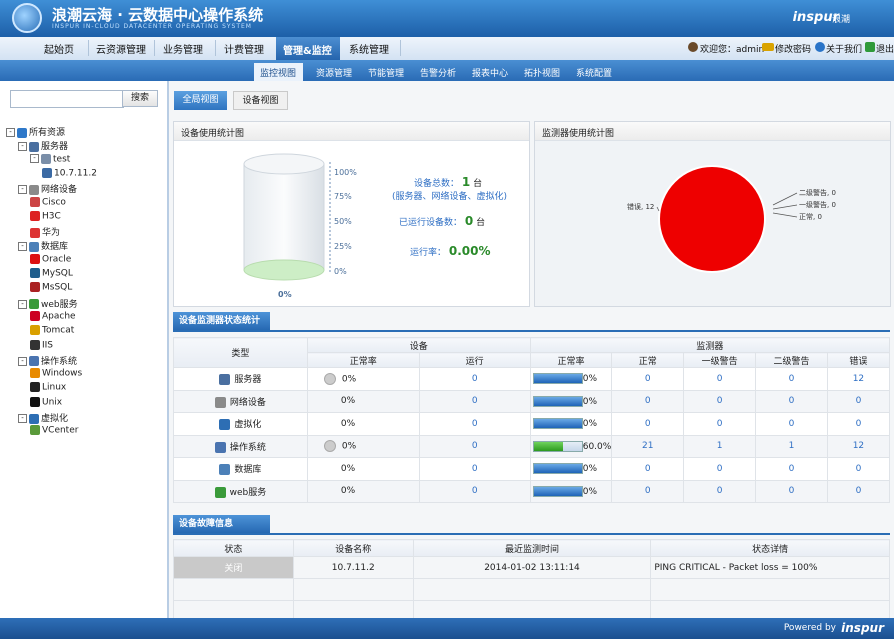 The width and height of the screenshot is (894, 639). Describe the element at coordinates (48, 304) in the screenshot. I see `tree-item: - web服务` at that location.